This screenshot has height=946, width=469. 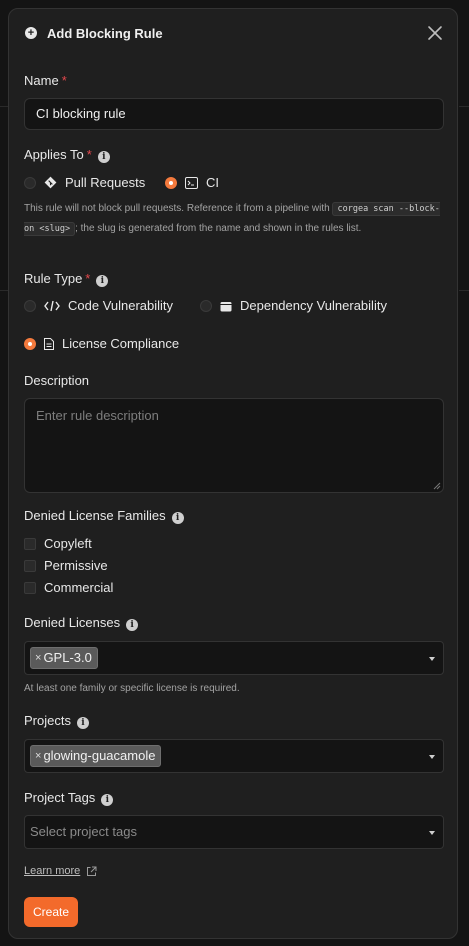 I want to click on radio-ci: CI, so click(x=192, y=182).